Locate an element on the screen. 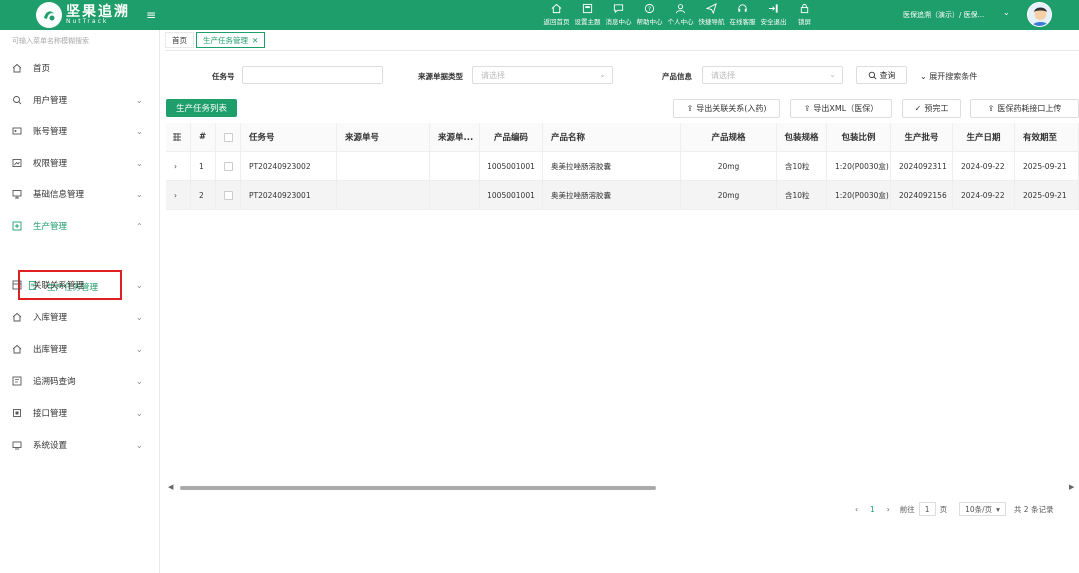 The width and height of the screenshot is (1079, 573). col-header: 包装比例 is located at coordinates (859, 137).